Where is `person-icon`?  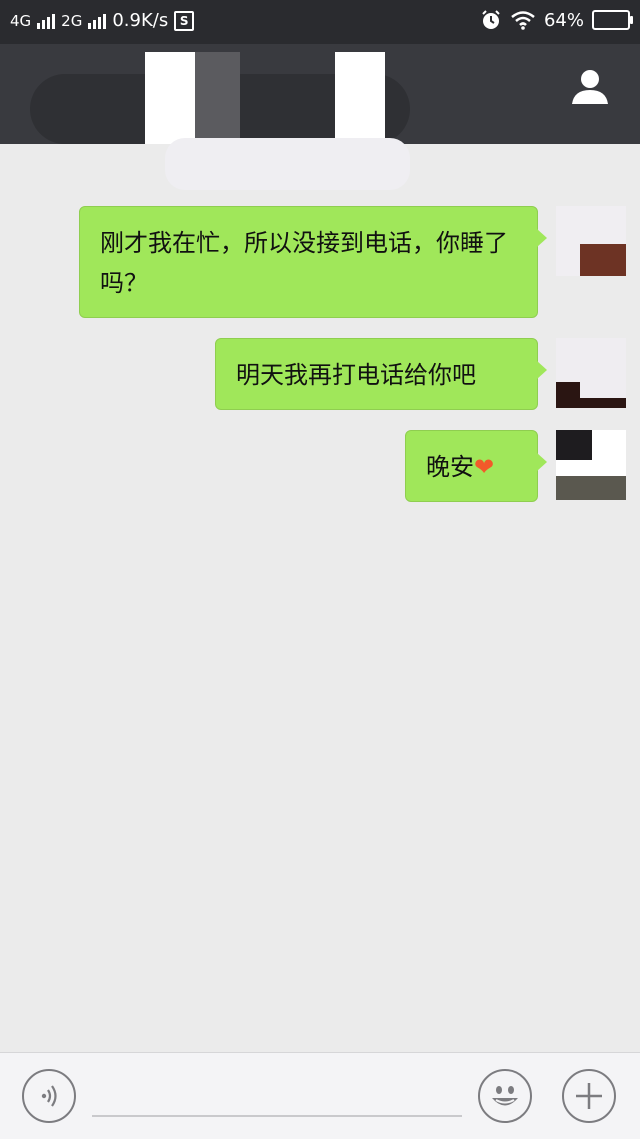 person-icon is located at coordinates (590, 86).